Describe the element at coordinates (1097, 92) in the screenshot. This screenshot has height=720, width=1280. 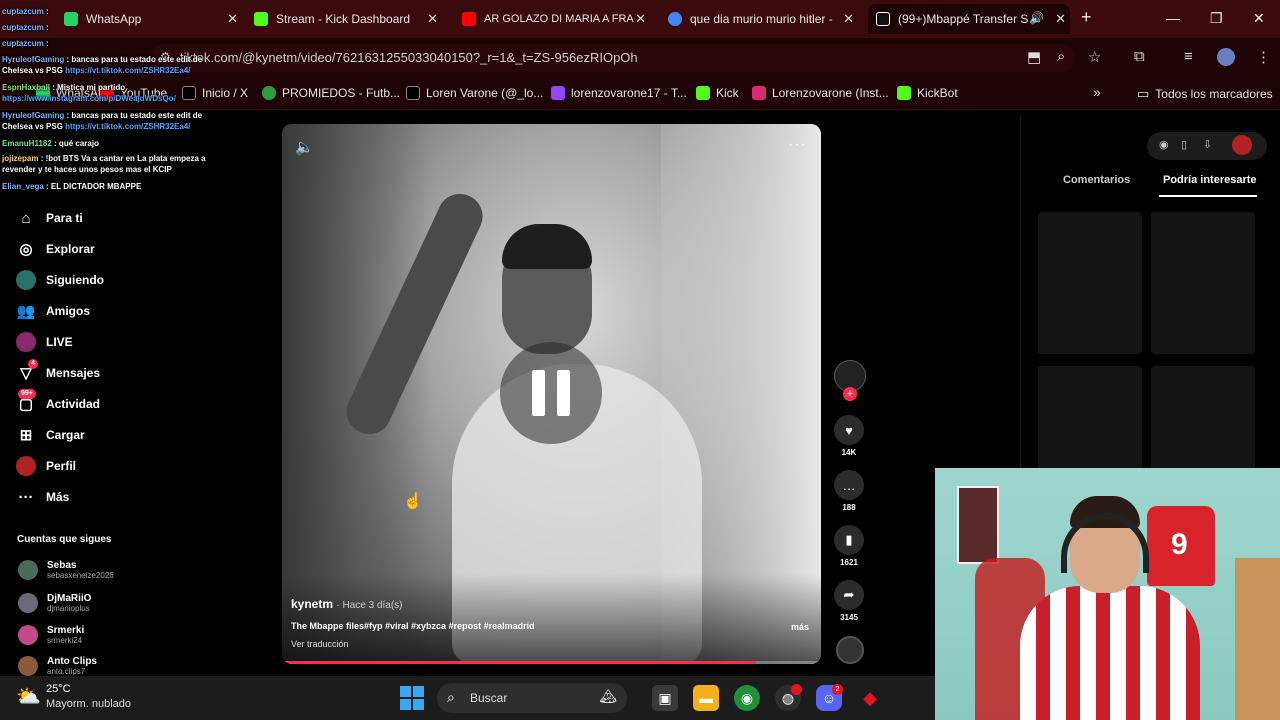
I see `more-bookmarks-icon: »` at that location.